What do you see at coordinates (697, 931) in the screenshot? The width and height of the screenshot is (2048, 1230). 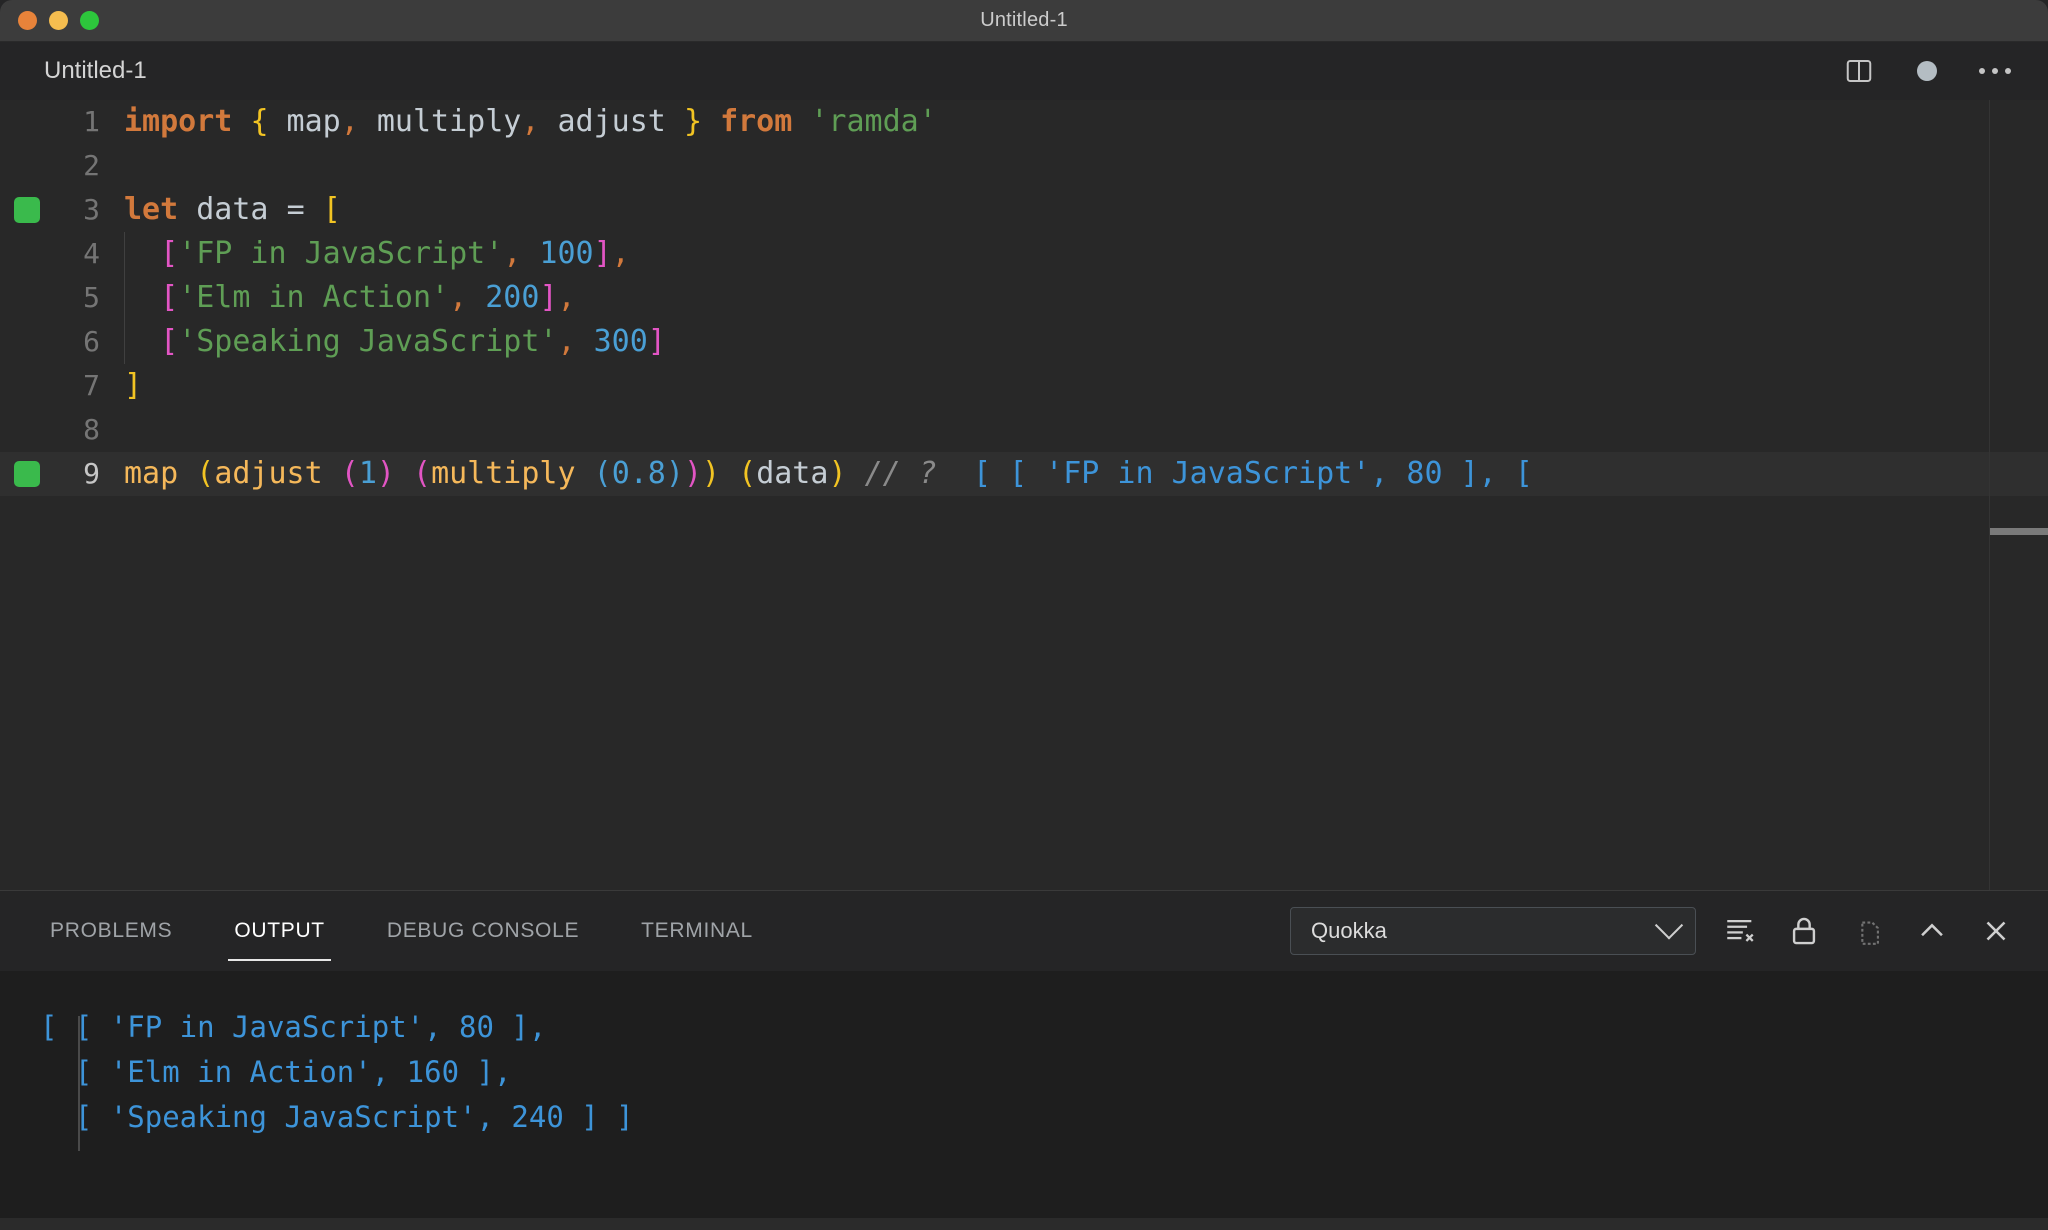 I see `panel-tab-terminal: TERMINAL` at bounding box center [697, 931].